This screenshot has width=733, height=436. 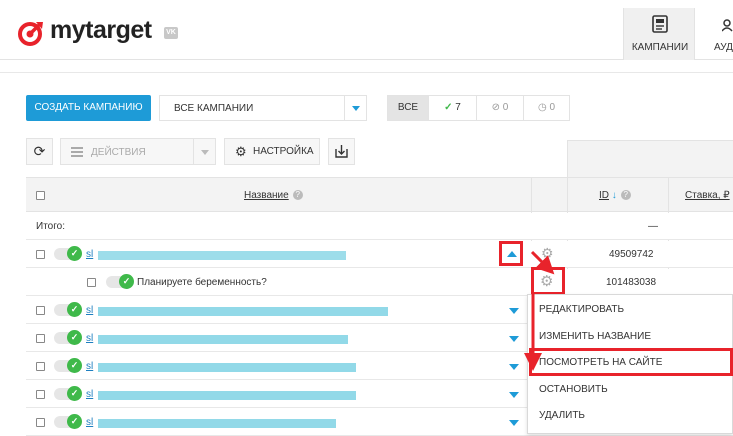 I want to click on status-filter-group: ВСЕ ✓ 7 ⊘ 0 ◷ 0, so click(x=478, y=108).